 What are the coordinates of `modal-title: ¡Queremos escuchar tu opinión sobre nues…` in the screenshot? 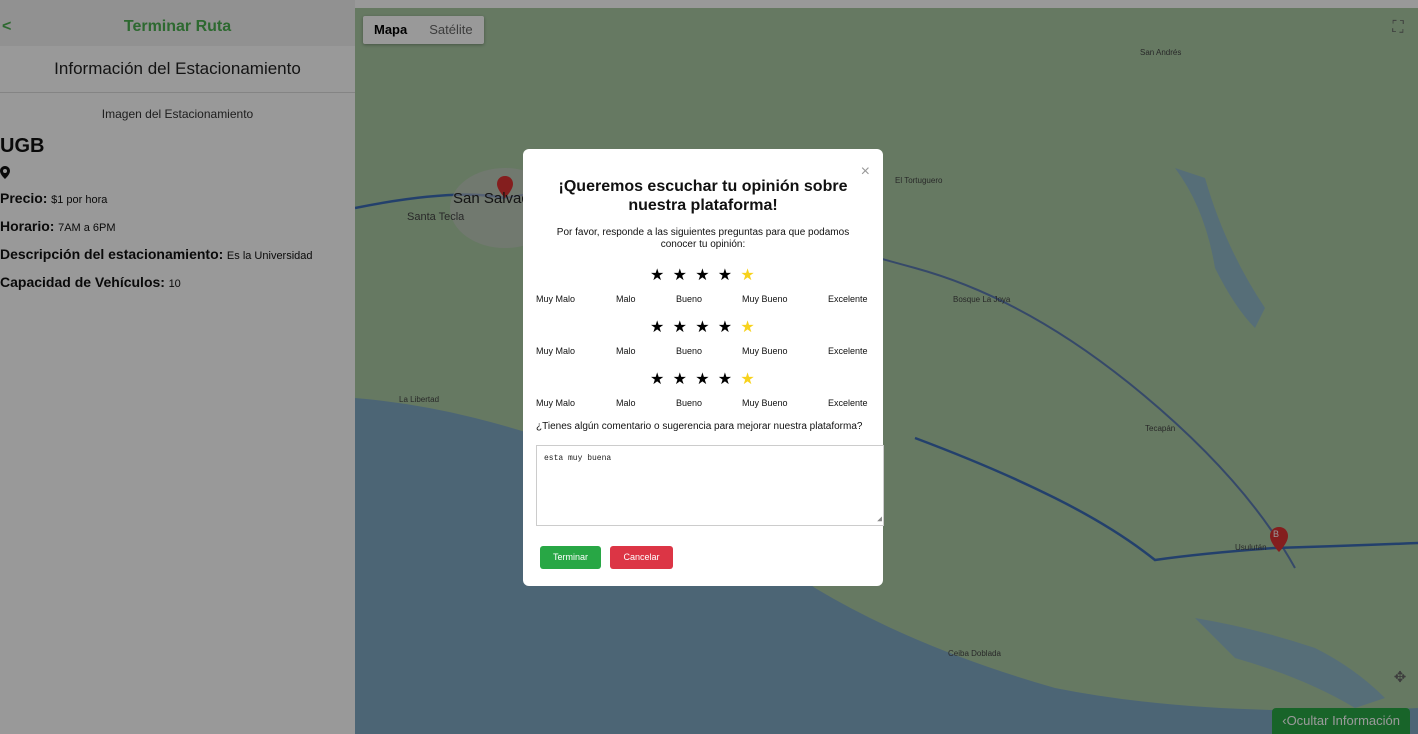 It's located at (703, 196).